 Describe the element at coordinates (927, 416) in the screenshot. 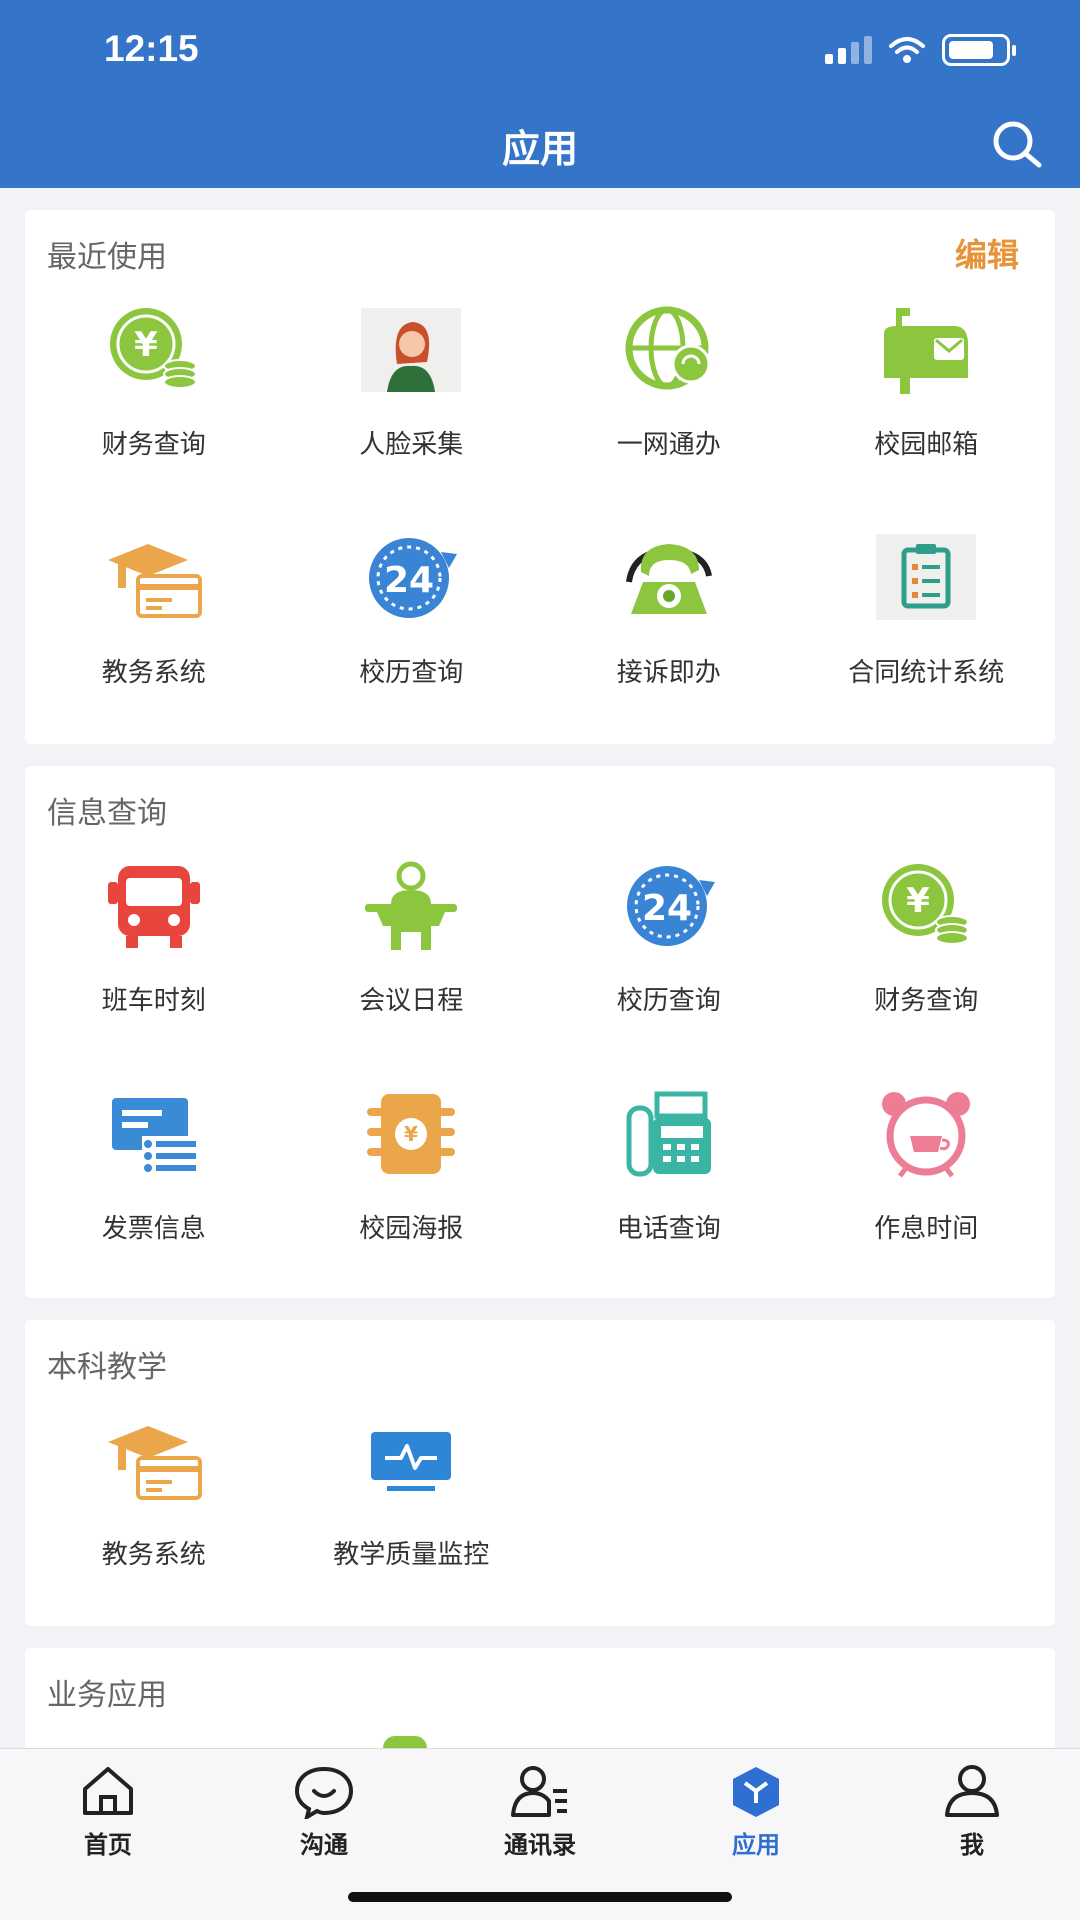

I see `app-tile-mailbox: 校园邮箱` at that location.